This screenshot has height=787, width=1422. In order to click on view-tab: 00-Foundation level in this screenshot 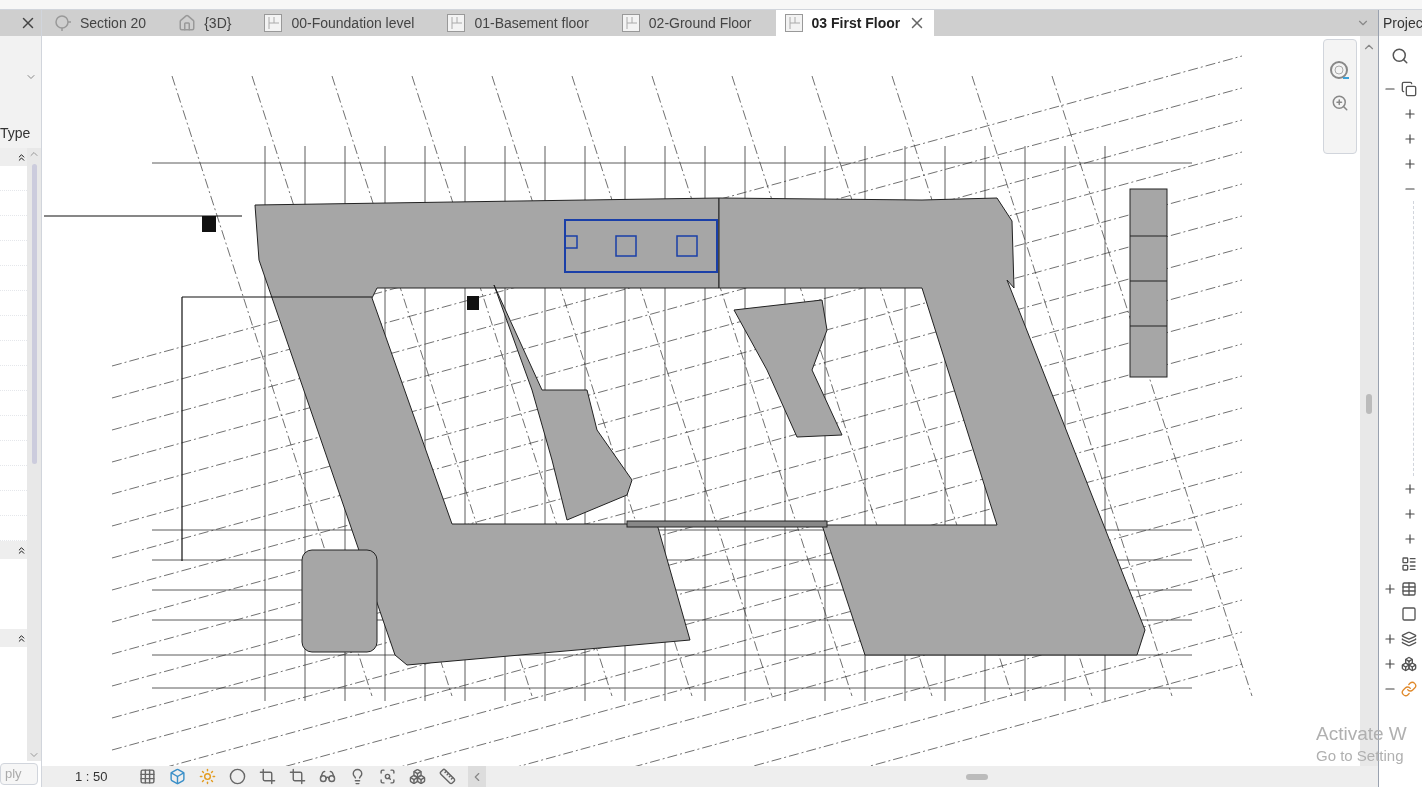, I will do `click(339, 23)`.